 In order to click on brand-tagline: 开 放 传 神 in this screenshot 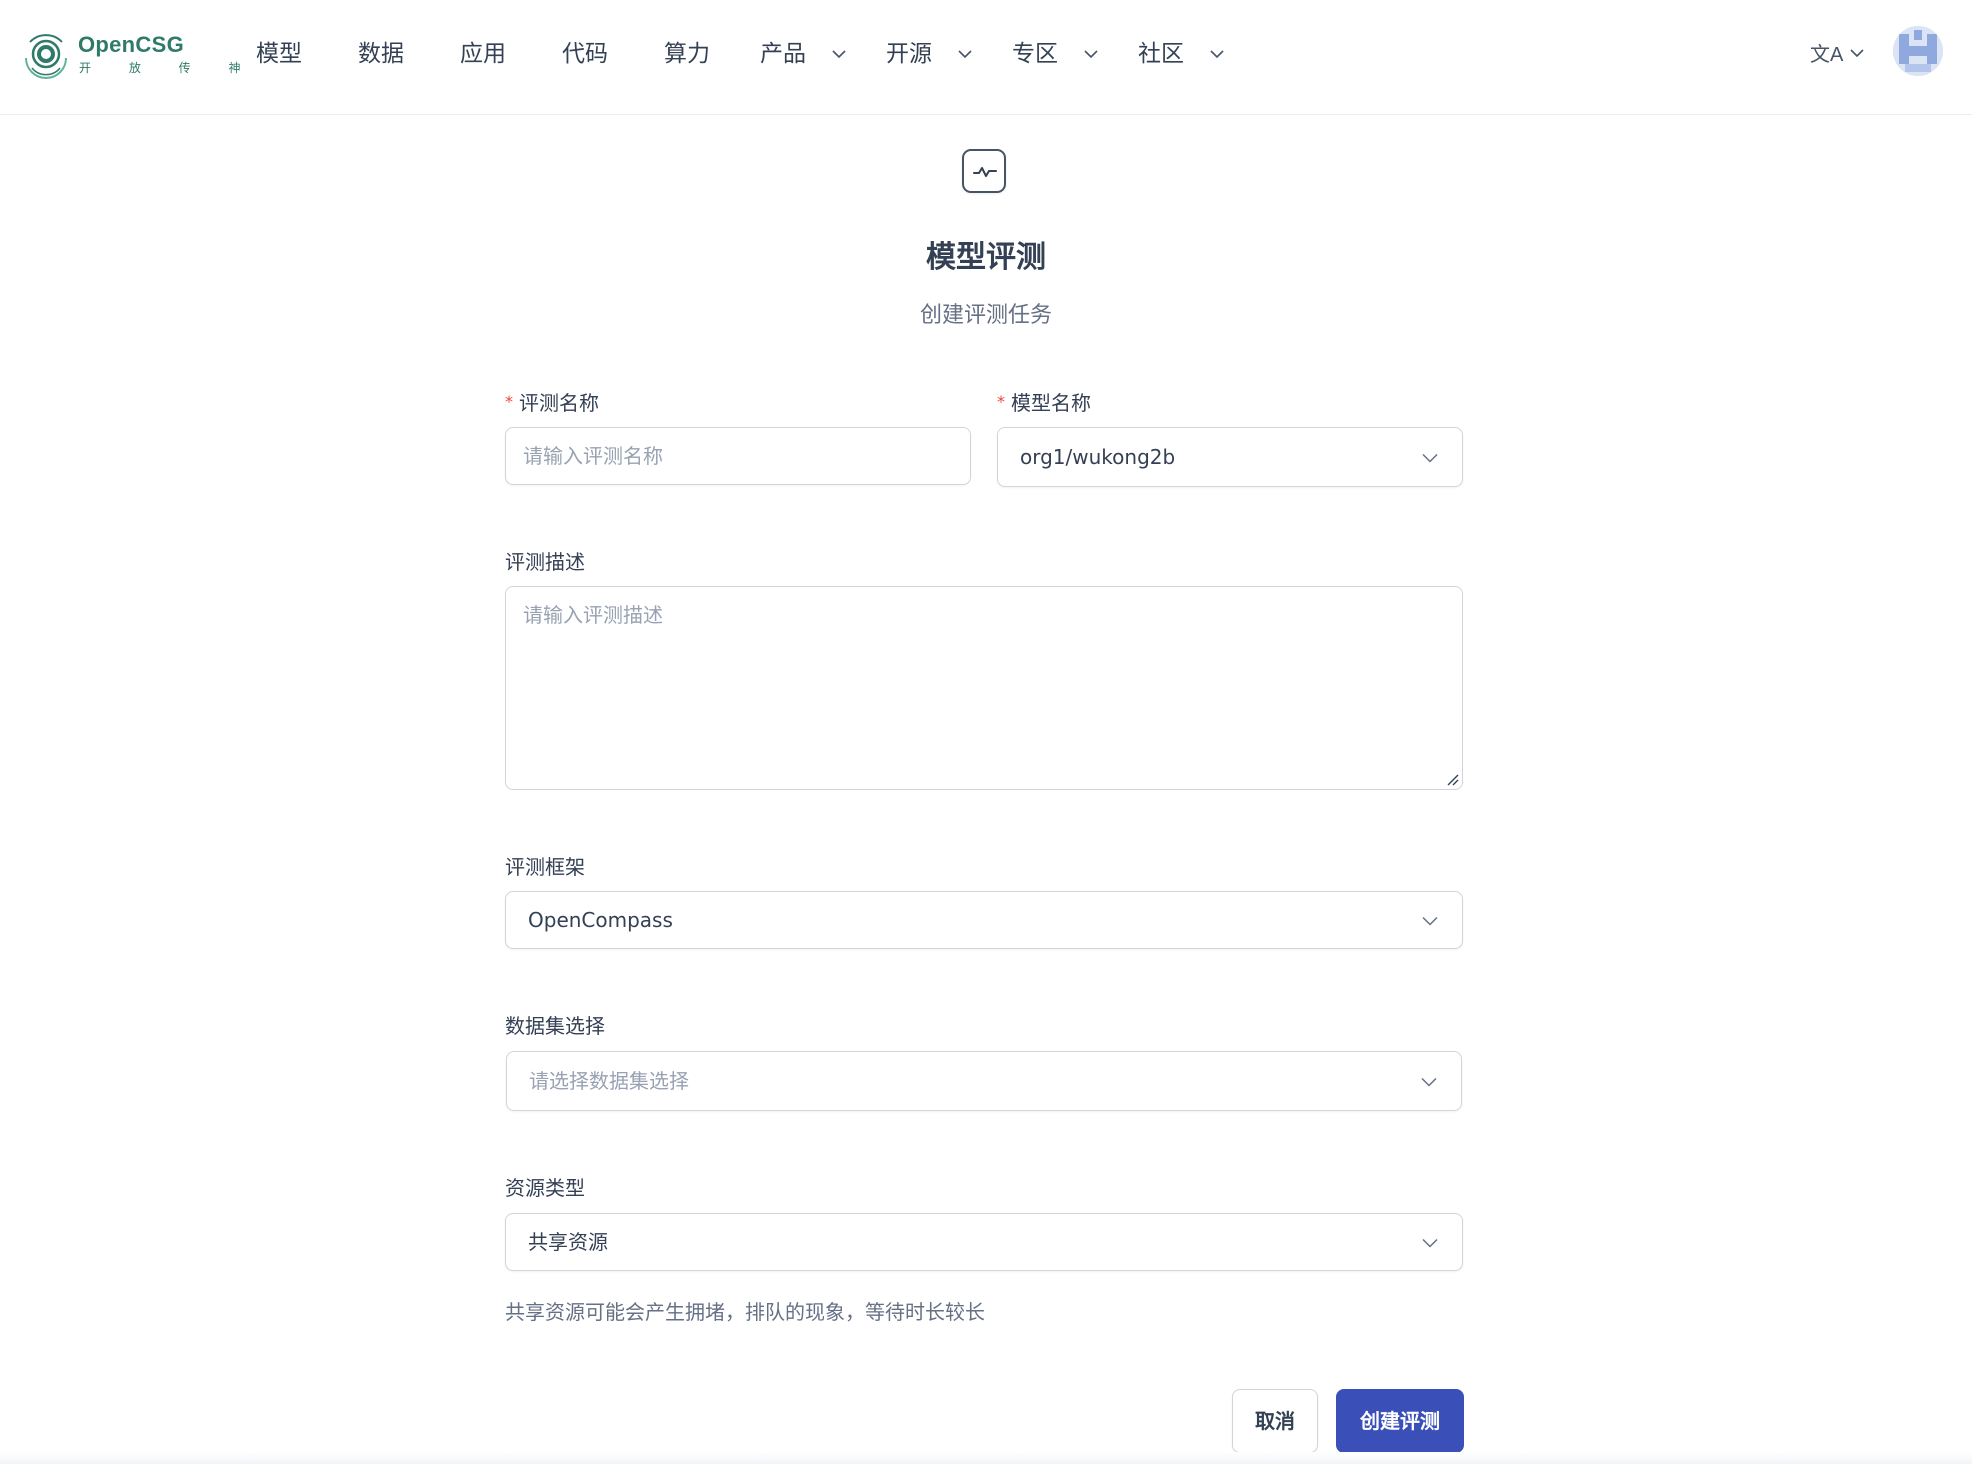, I will do `click(168, 68)`.